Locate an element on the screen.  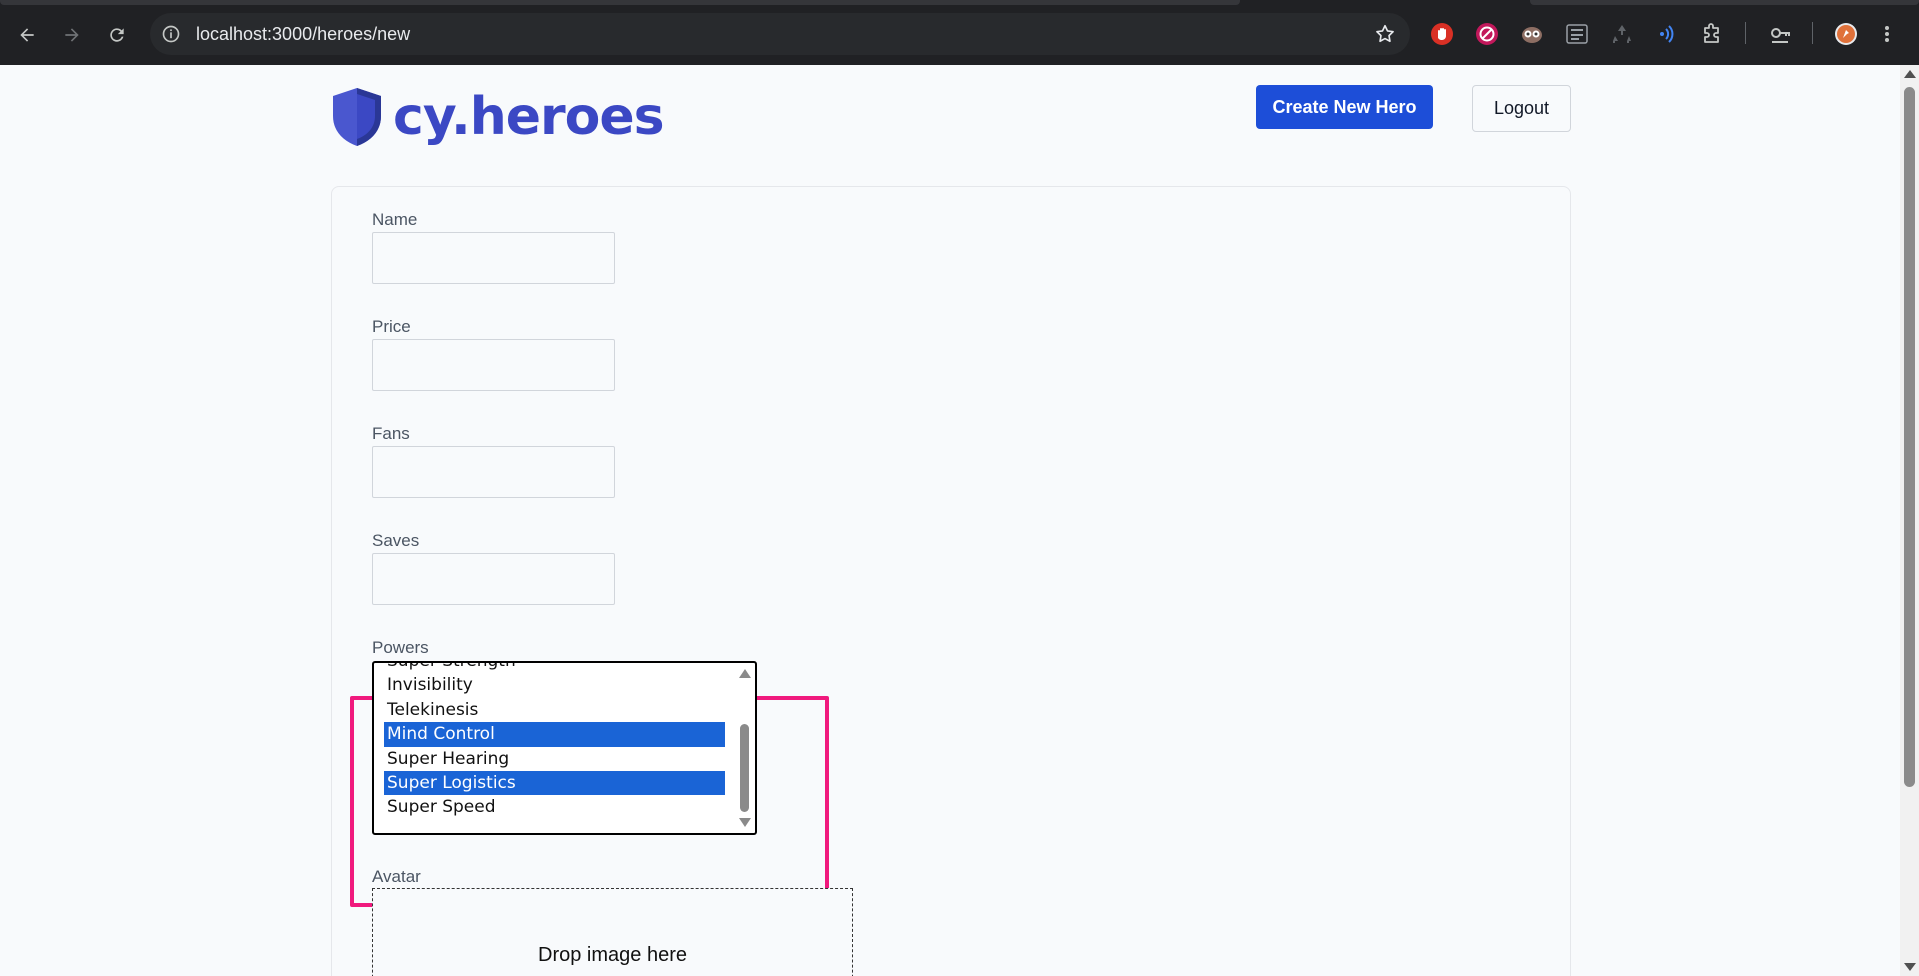
scroll-down-arrow-icon is located at coordinates (745, 822).